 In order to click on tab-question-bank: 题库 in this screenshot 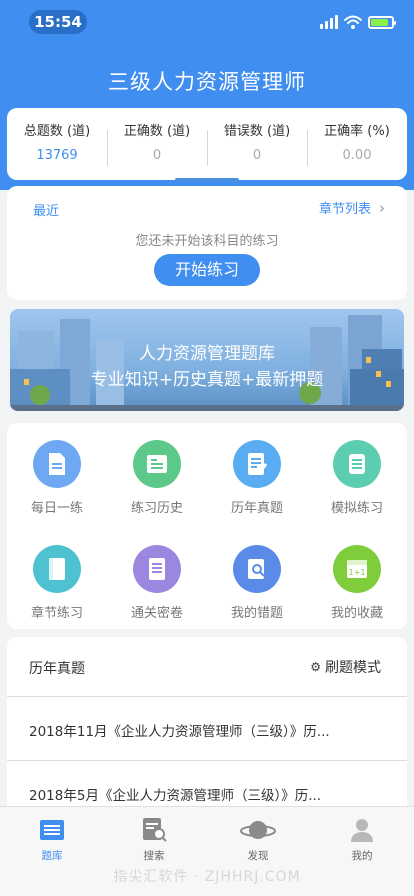, I will do `click(52, 839)`.